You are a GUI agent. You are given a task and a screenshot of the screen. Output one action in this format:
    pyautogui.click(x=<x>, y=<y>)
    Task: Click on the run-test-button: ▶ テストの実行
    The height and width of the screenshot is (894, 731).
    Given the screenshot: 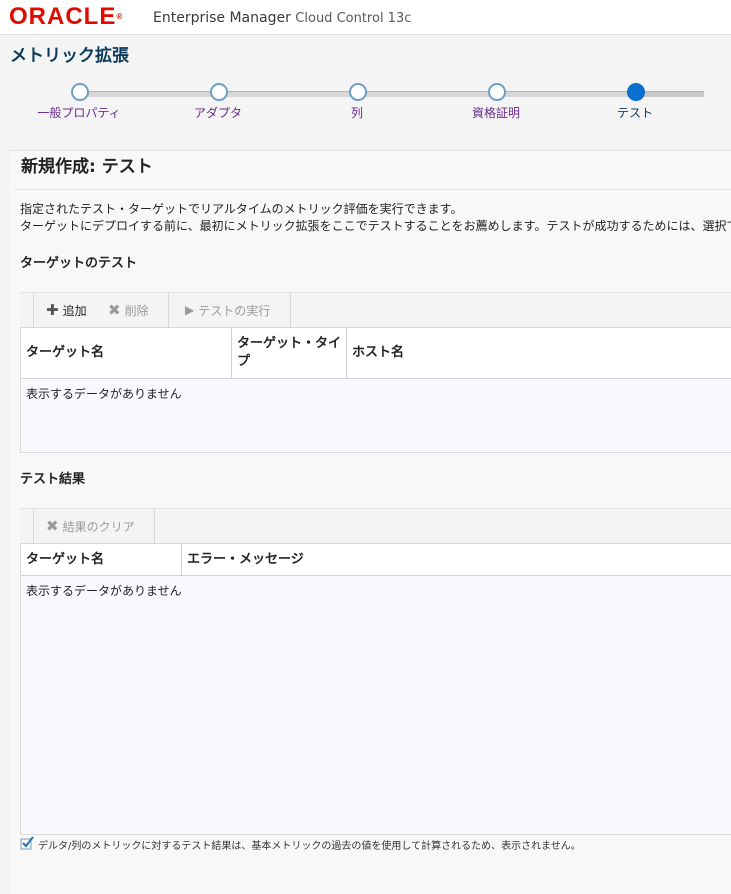 What is the action you would take?
    pyautogui.click(x=227, y=310)
    